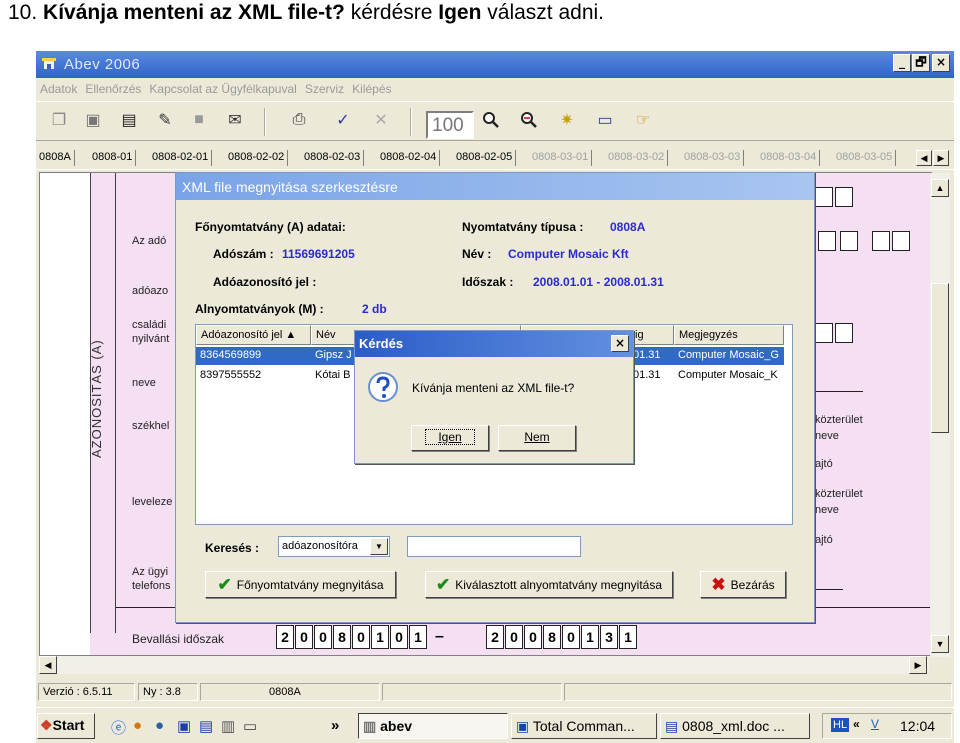 Image resolution: width=960 pixels, height=743 pixels. What do you see at coordinates (334, 158) in the screenshot?
I see `tab-0808-02-03: 0808-02-03` at bounding box center [334, 158].